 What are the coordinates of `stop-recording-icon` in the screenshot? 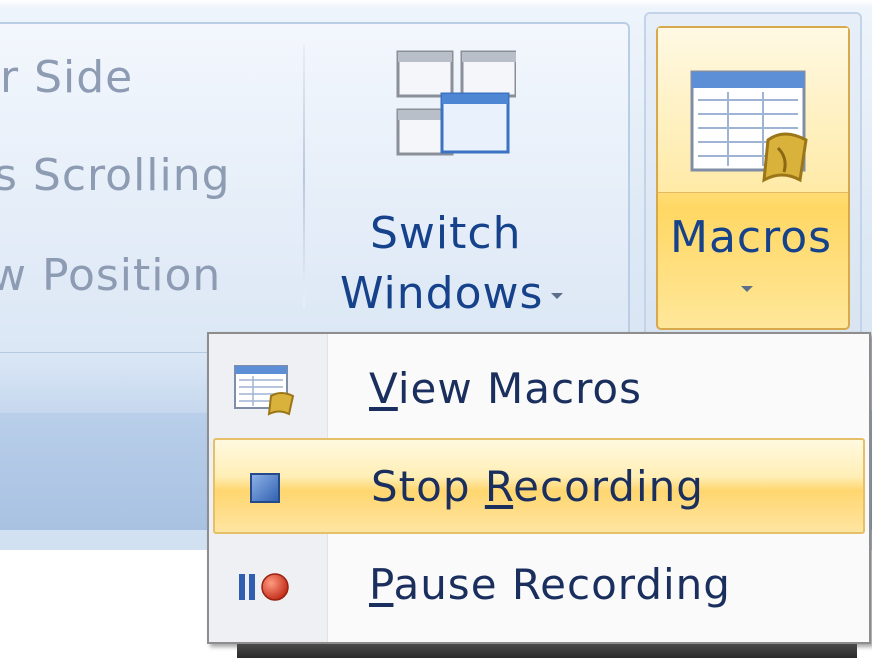 It's located at (265, 488).